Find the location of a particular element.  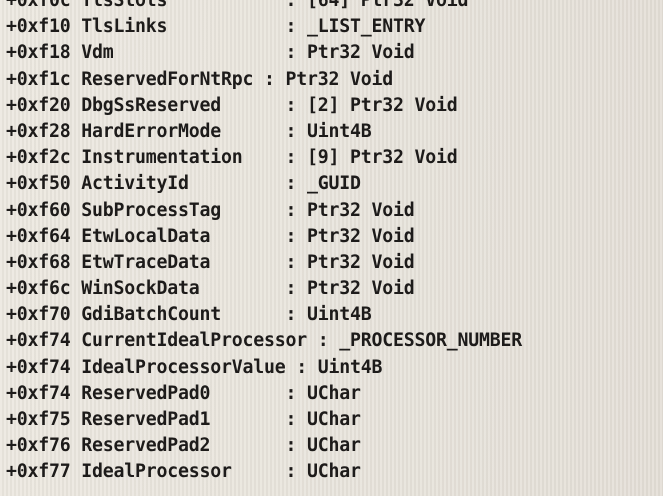

struct-field-line: +0xf28 HardErrorMode : Uint4B is located at coordinates (334, 132).